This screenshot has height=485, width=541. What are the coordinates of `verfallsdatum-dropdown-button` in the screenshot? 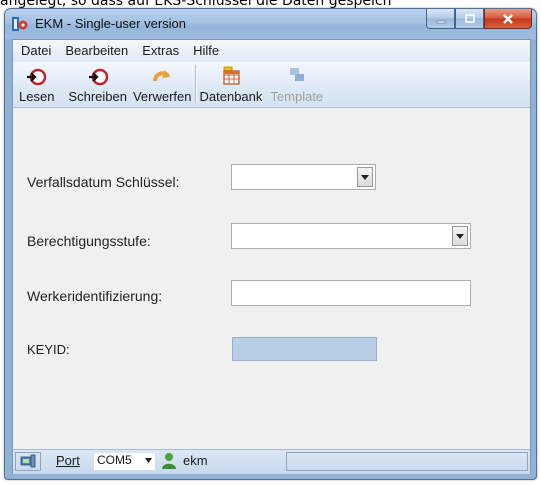 It's located at (365, 177).